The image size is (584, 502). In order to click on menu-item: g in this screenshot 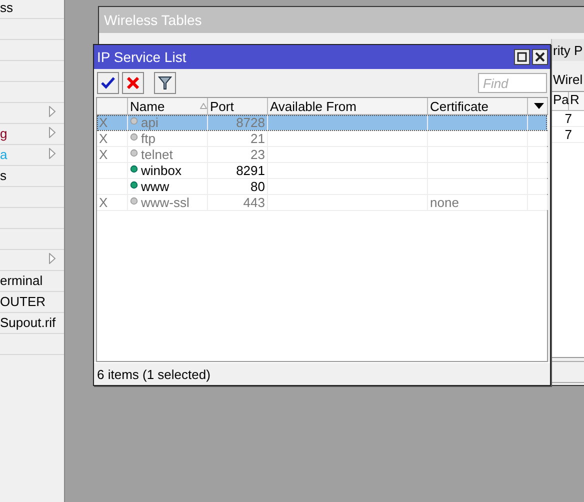, I will do `click(32, 134)`.